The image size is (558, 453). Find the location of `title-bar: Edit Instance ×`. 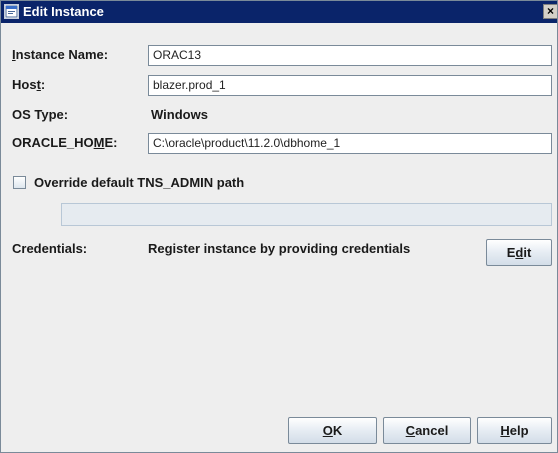

title-bar: Edit Instance × is located at coordinates (279, 12).